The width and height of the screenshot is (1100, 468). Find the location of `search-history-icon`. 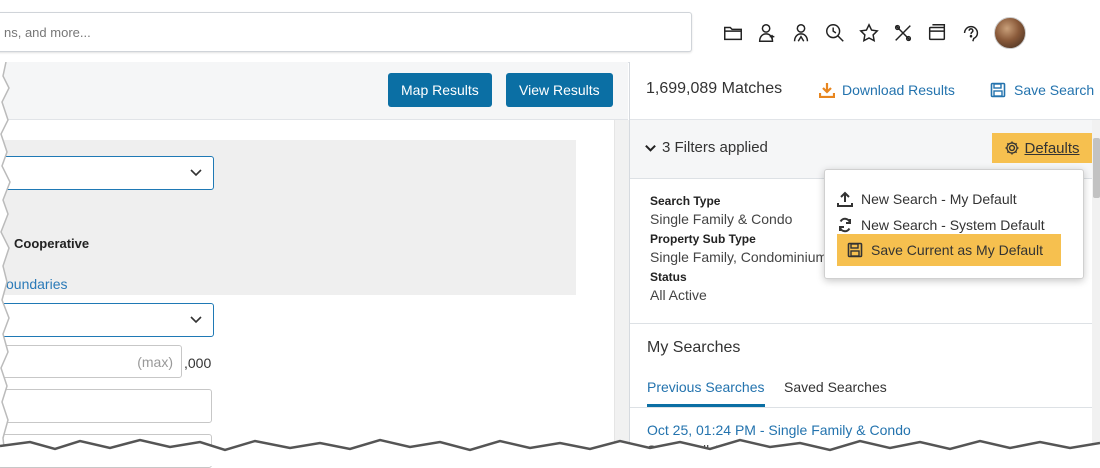

search-history-icon is located at coordinates (835, 33).